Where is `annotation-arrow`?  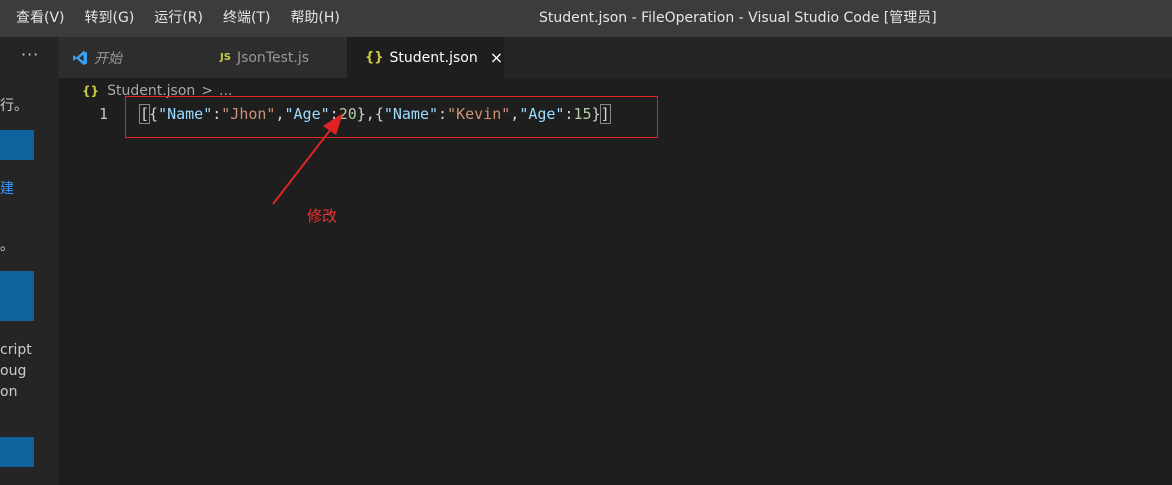
annotation-arrow is located at coordinates (307, 159).